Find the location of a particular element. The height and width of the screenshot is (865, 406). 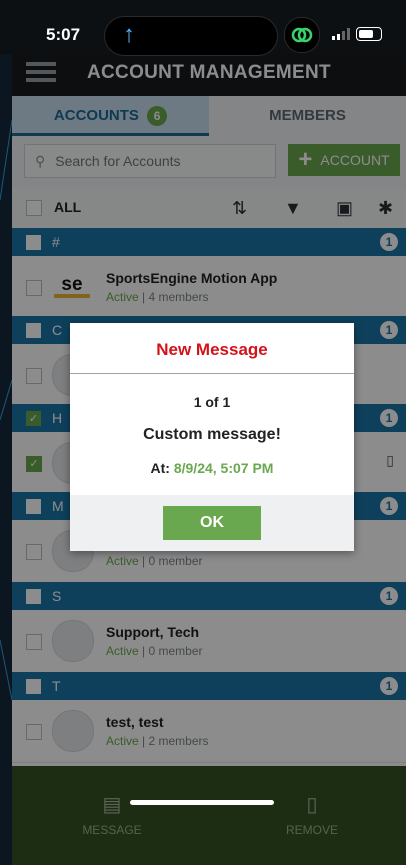

dialog-title: New Message is located at coordinates (212, 348).